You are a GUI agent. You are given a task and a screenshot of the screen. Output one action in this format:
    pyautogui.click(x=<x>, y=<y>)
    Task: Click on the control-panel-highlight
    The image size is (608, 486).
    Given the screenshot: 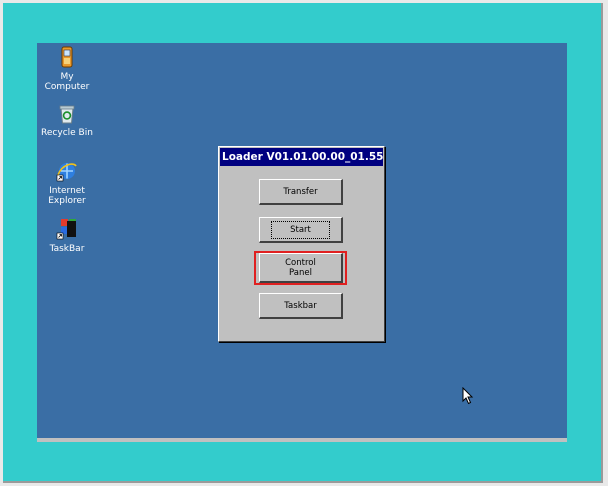 What is the action you would take?
    pyautogui.click(x=300, y=268)
    